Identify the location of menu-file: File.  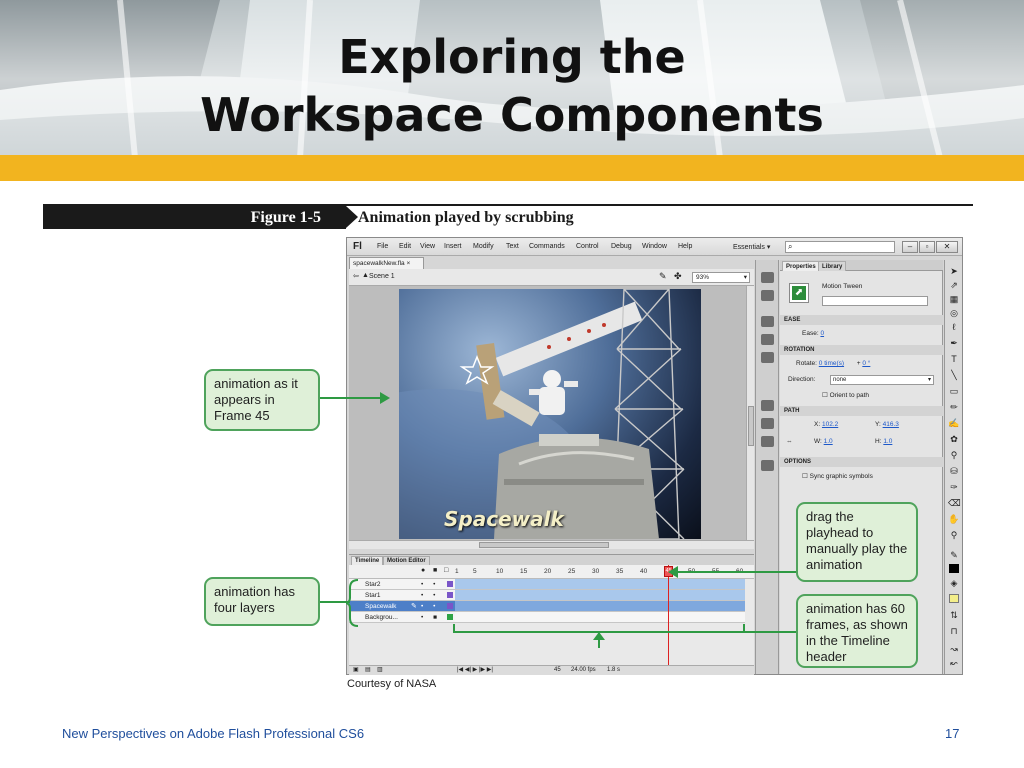
(382, 246).